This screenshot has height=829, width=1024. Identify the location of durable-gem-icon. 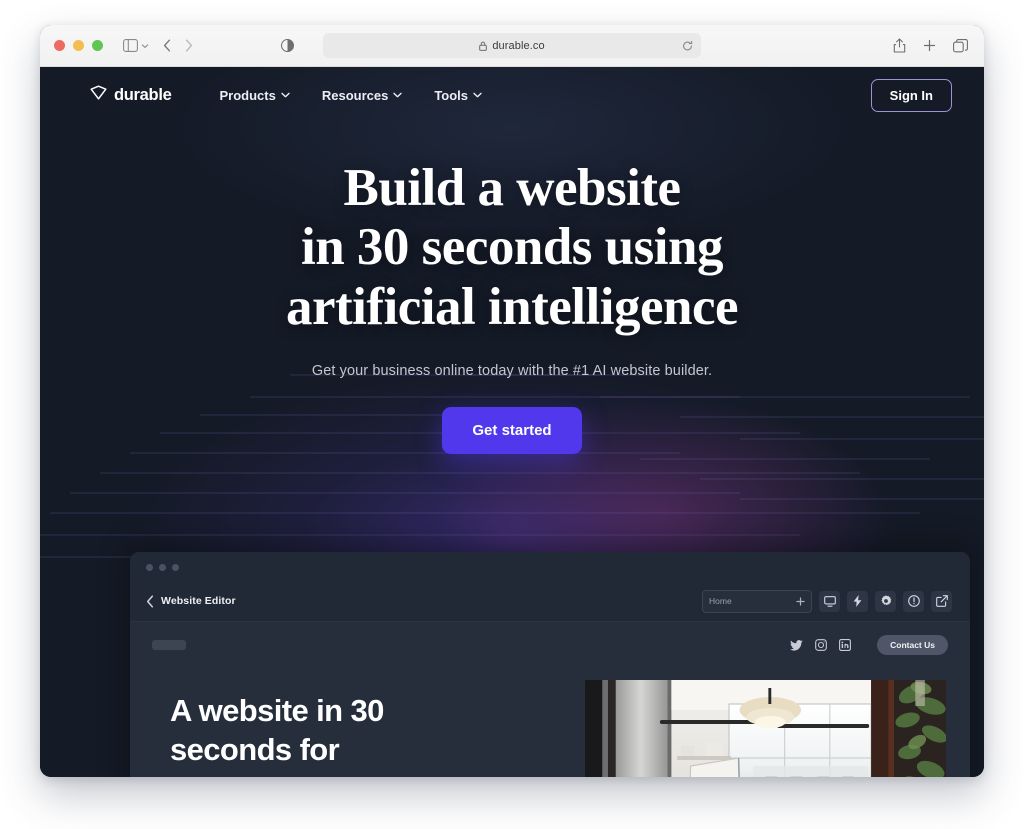
(98, 95).